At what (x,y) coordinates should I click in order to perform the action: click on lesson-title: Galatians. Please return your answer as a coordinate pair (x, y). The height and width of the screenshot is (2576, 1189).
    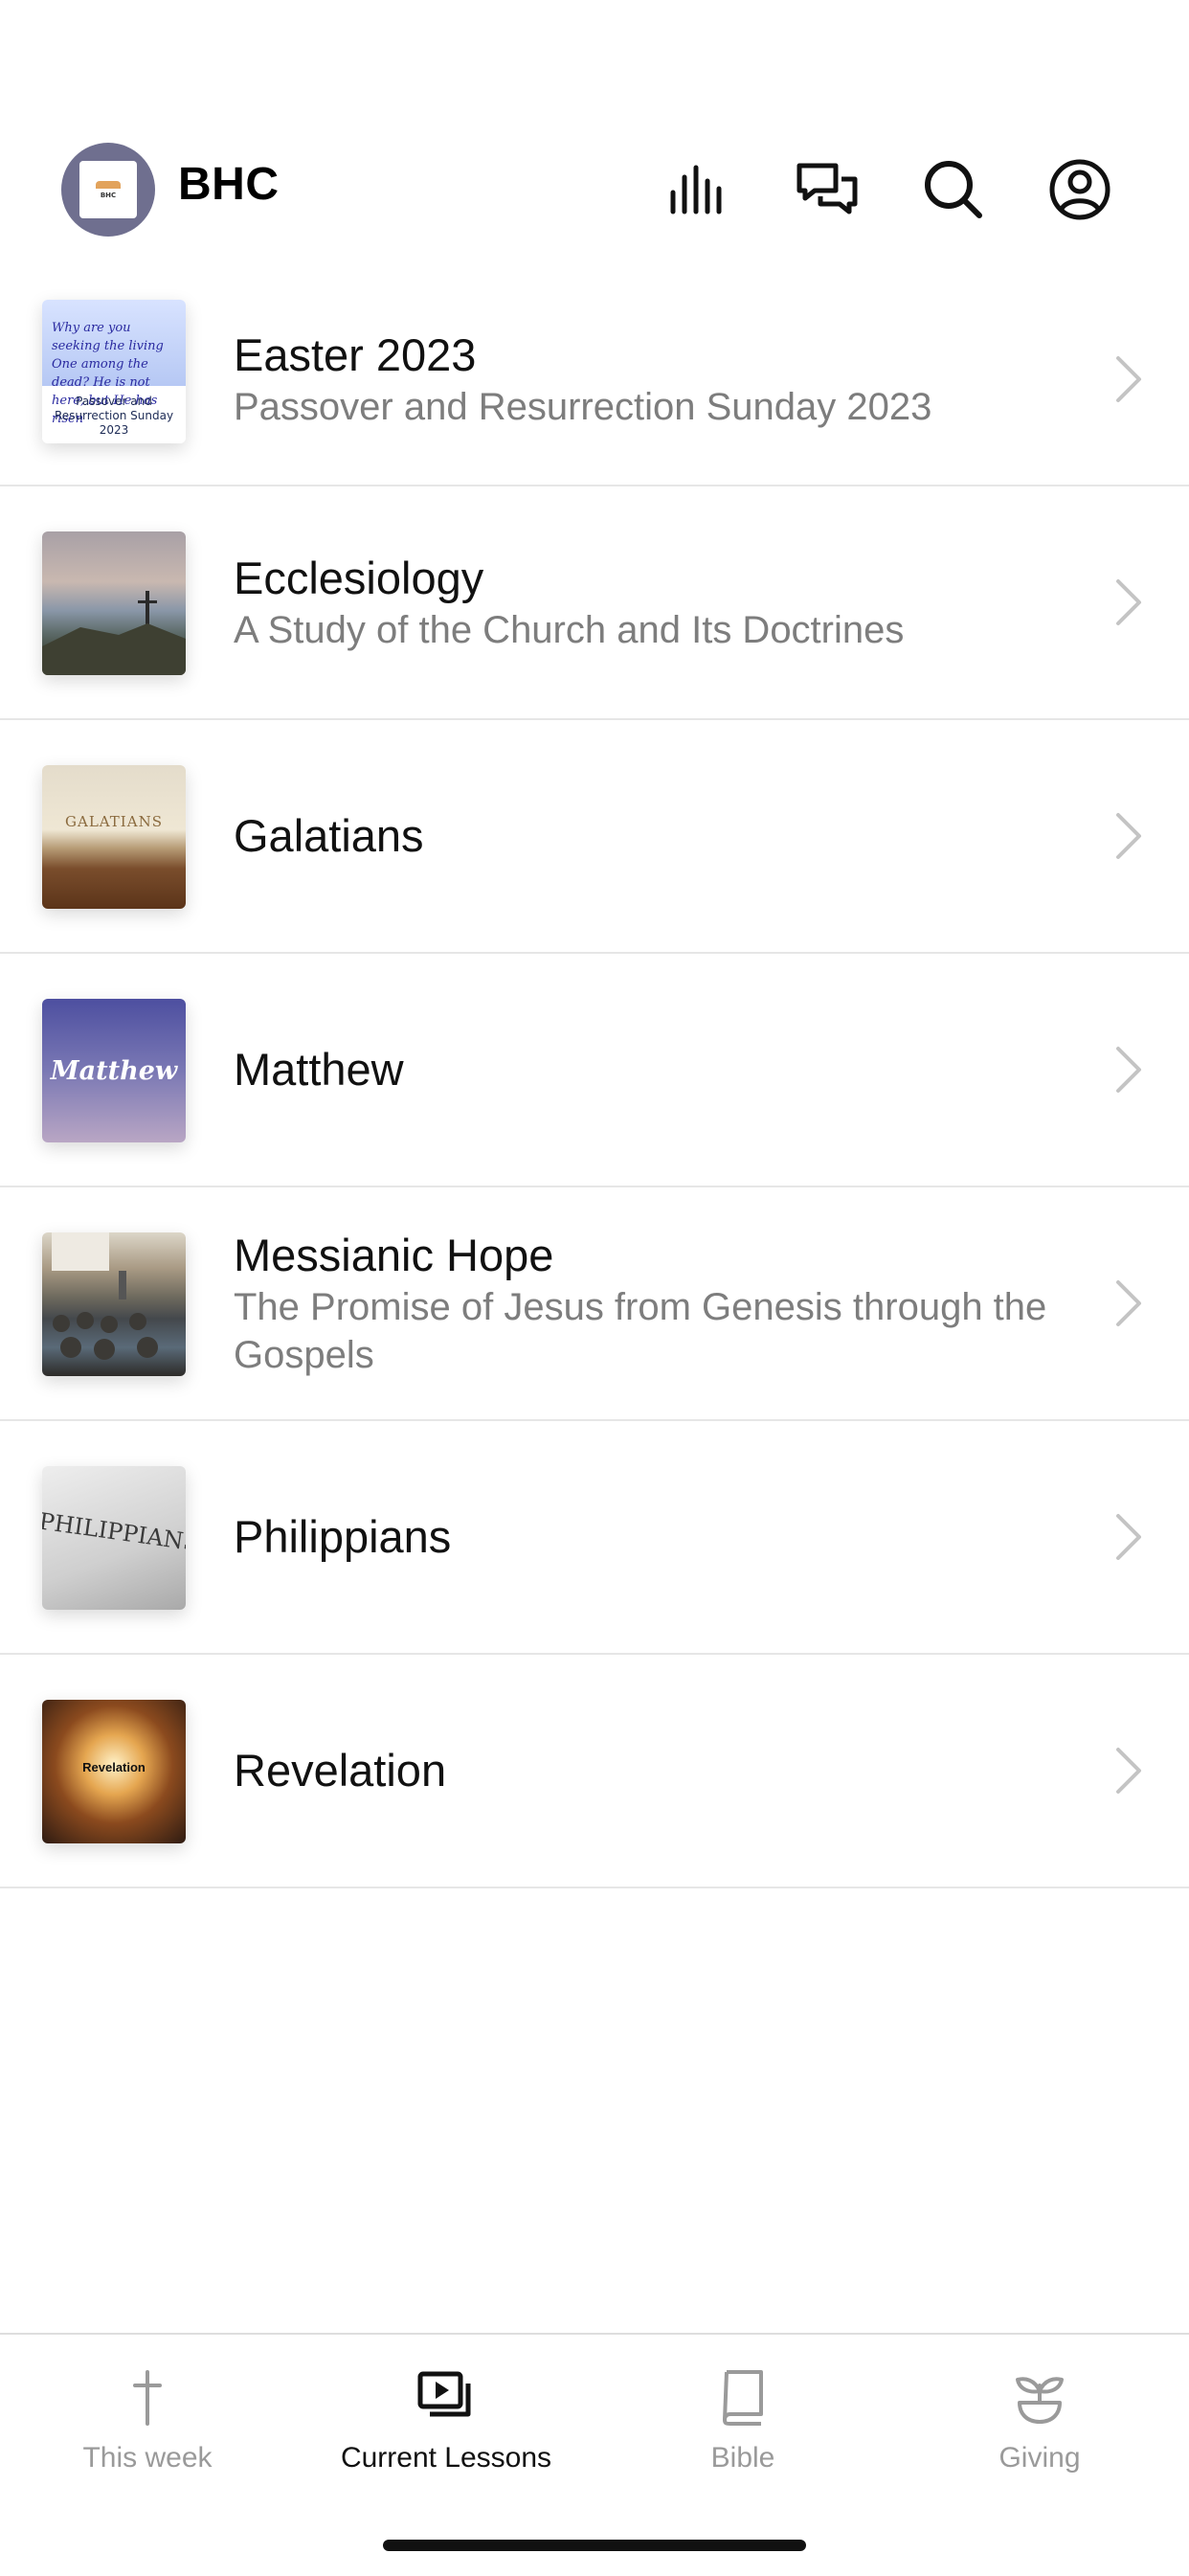
    Looking at the image, I should click on (329, 835).